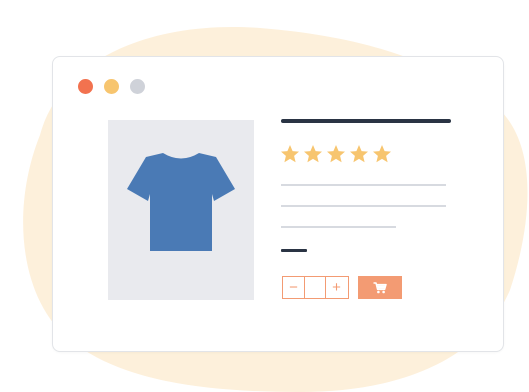 Image resolution: width=529 pixels, height=392 pixels. I want to click on add-to-cart-button, so click(380, 287).